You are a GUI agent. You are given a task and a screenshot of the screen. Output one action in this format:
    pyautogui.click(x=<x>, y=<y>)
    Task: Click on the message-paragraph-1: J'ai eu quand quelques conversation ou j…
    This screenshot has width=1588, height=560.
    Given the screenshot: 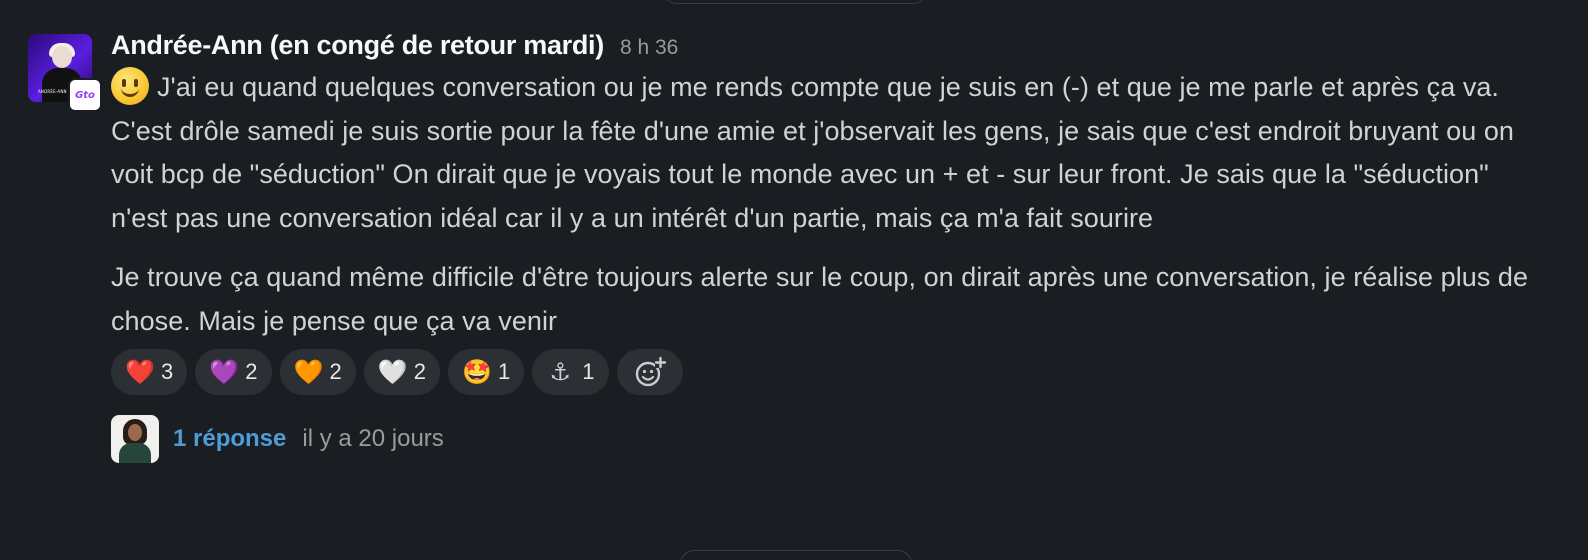 What is the action you would take?
    pyautogui.click(x=831, y=88)
    